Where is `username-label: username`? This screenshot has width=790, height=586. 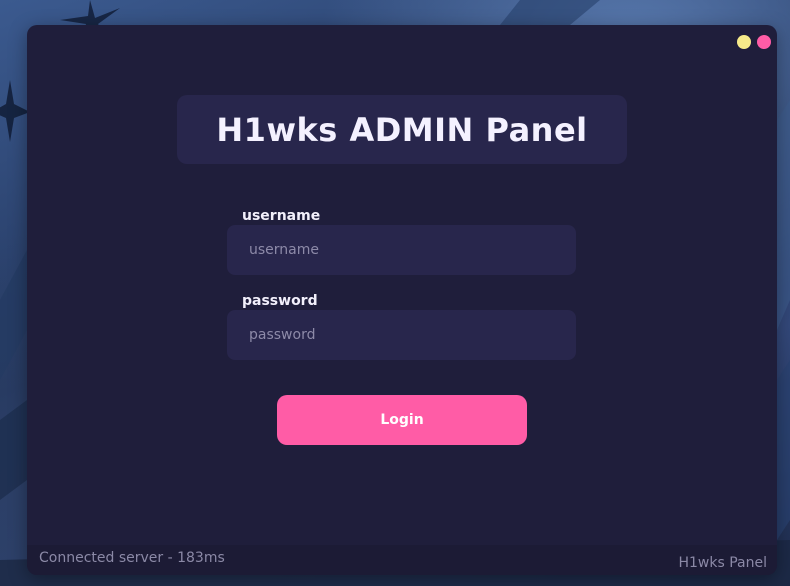 username-label: username is located at coordinates (281, 216).